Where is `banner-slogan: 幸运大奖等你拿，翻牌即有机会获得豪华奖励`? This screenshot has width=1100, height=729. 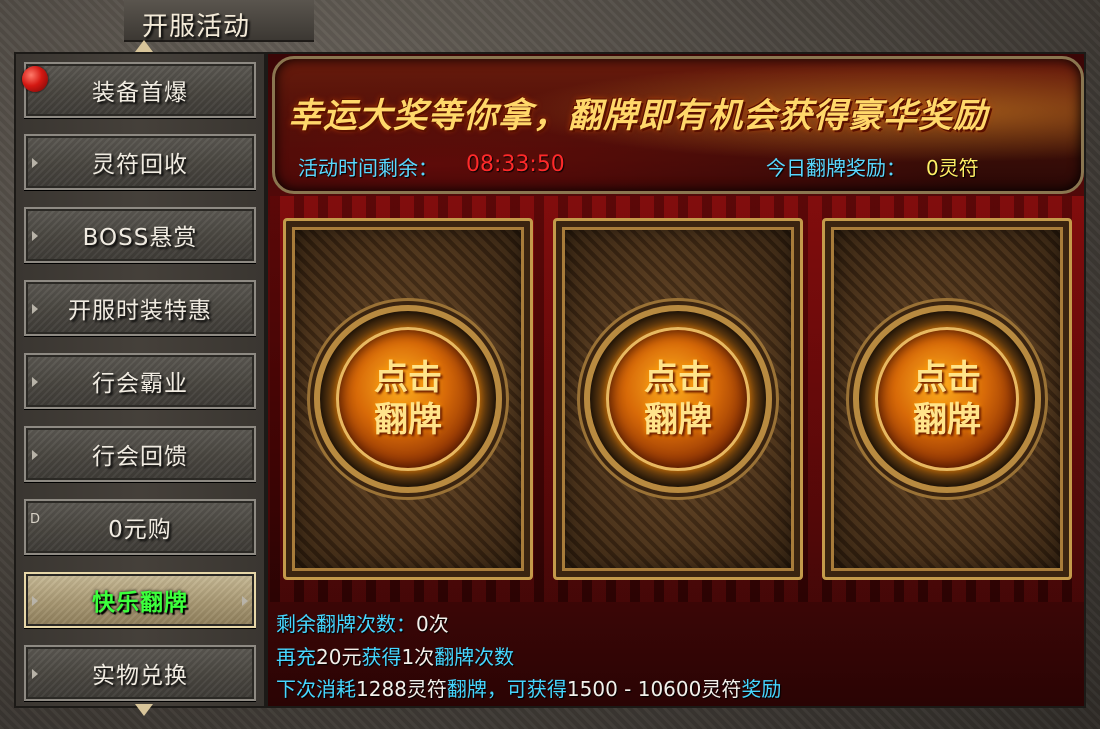
banner-slogan: 幸运大奖等你拿，翻牌即有机会获得豪华奖励 is located at coordinates (638, 116).